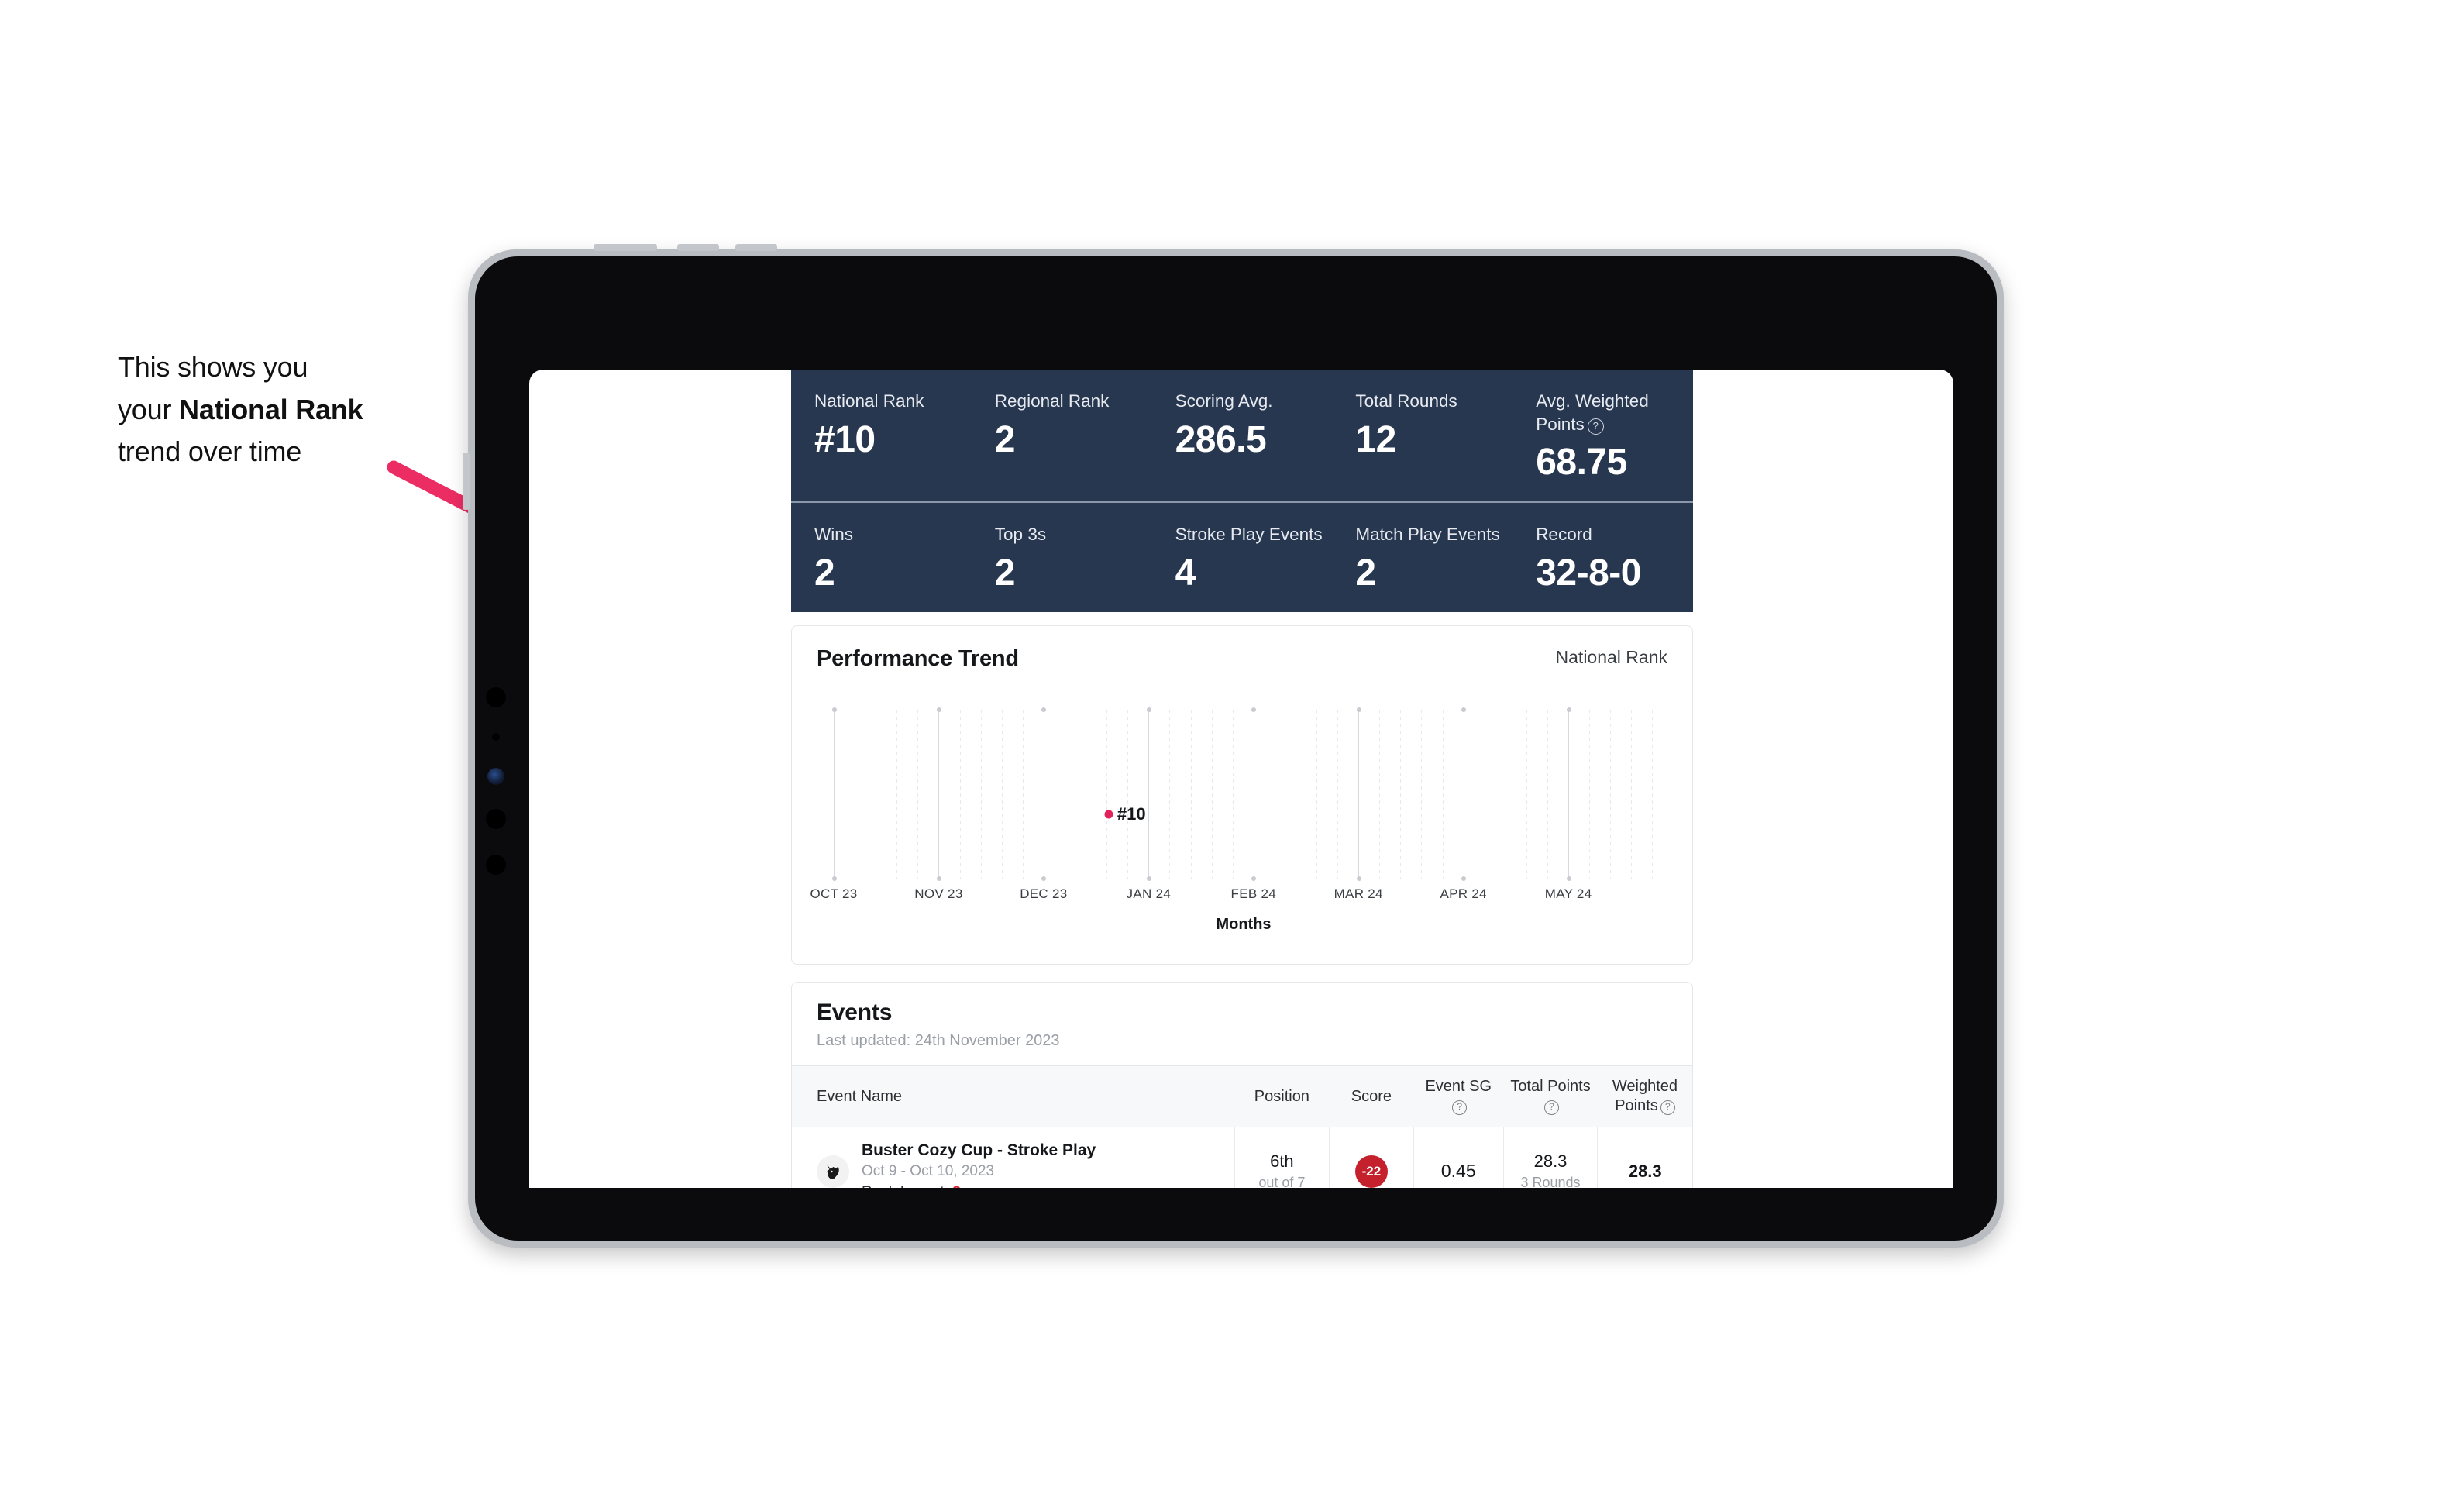 This screenshot has height=1497, width=2464. What do you see at coordinates (1052, 401) in the screenshot?
I see `stat-label: Regional Rank` at bounding box center [1052, 401].